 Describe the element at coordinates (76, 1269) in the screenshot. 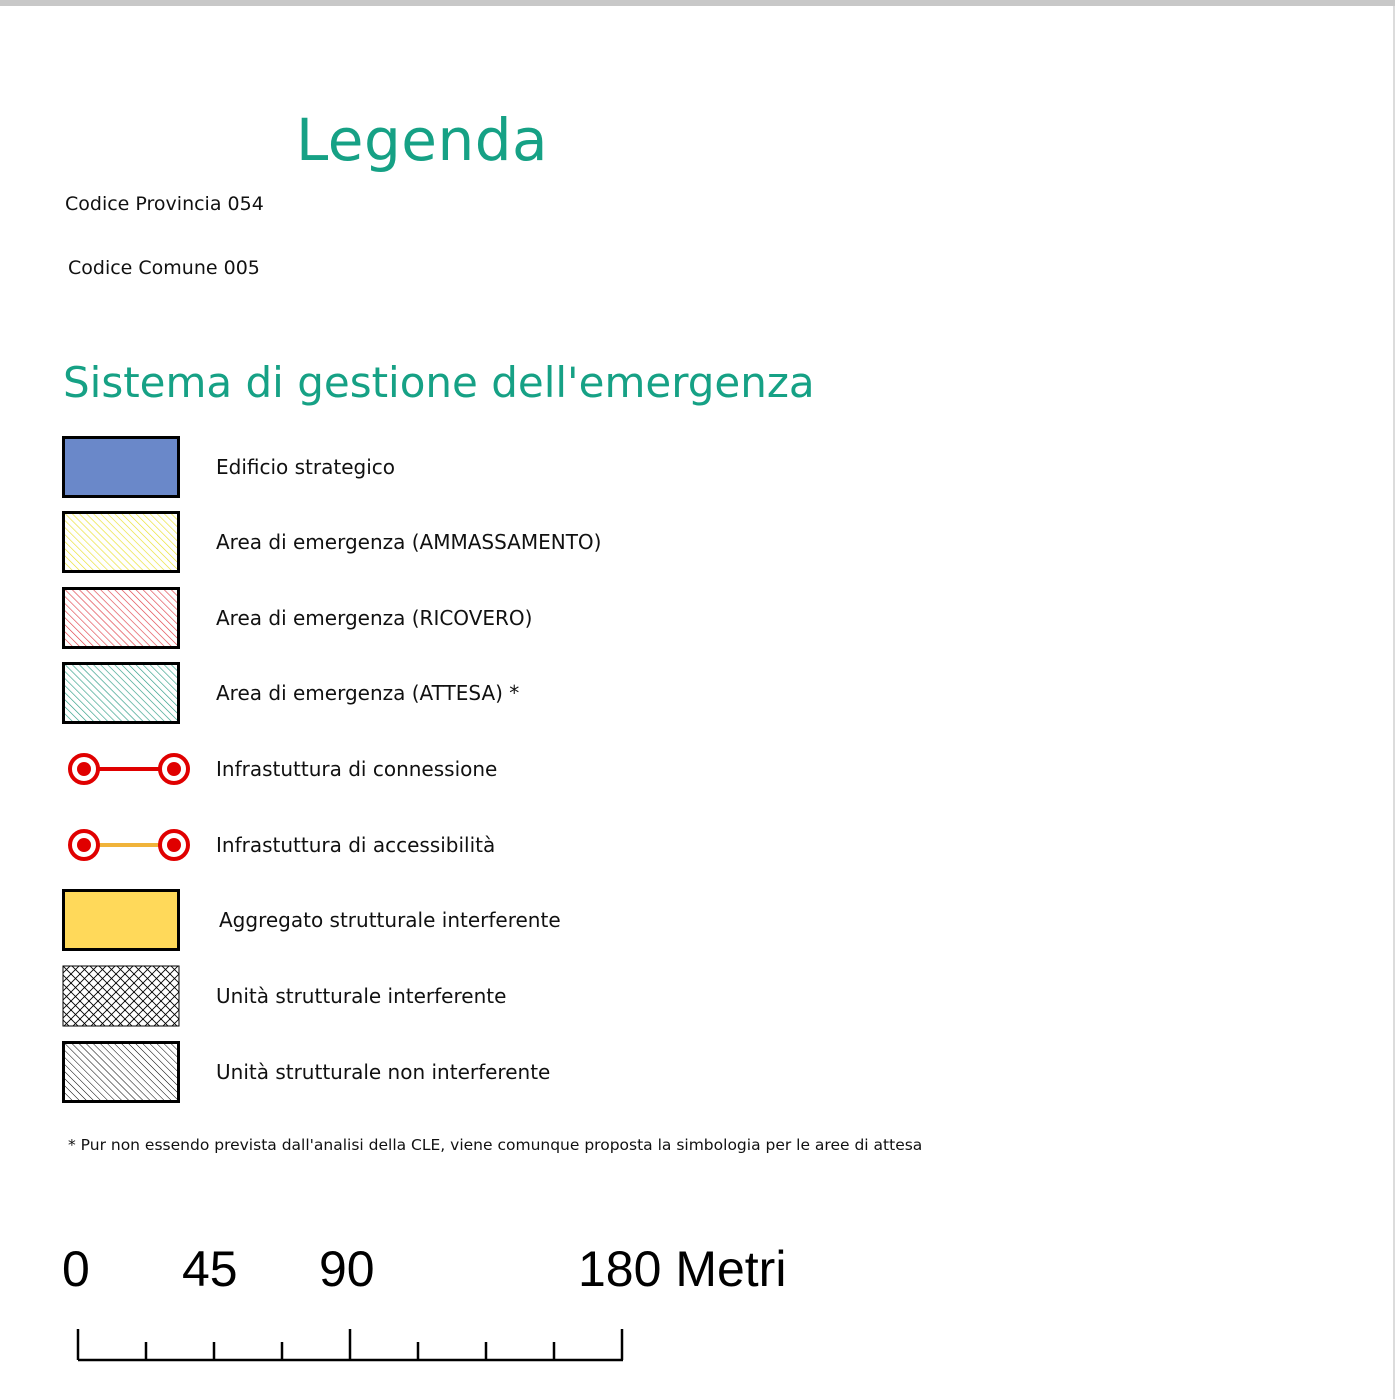

I see `scale-label-0: 0` at that location.